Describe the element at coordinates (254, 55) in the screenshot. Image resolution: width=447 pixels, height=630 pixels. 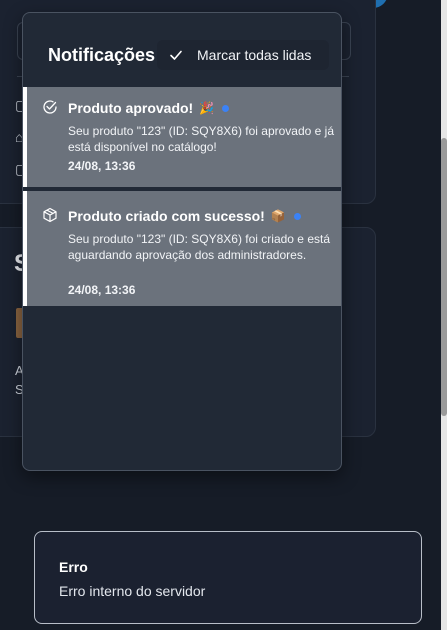
I see `mark-all-read-label: Marcar todas lidas` at that location.